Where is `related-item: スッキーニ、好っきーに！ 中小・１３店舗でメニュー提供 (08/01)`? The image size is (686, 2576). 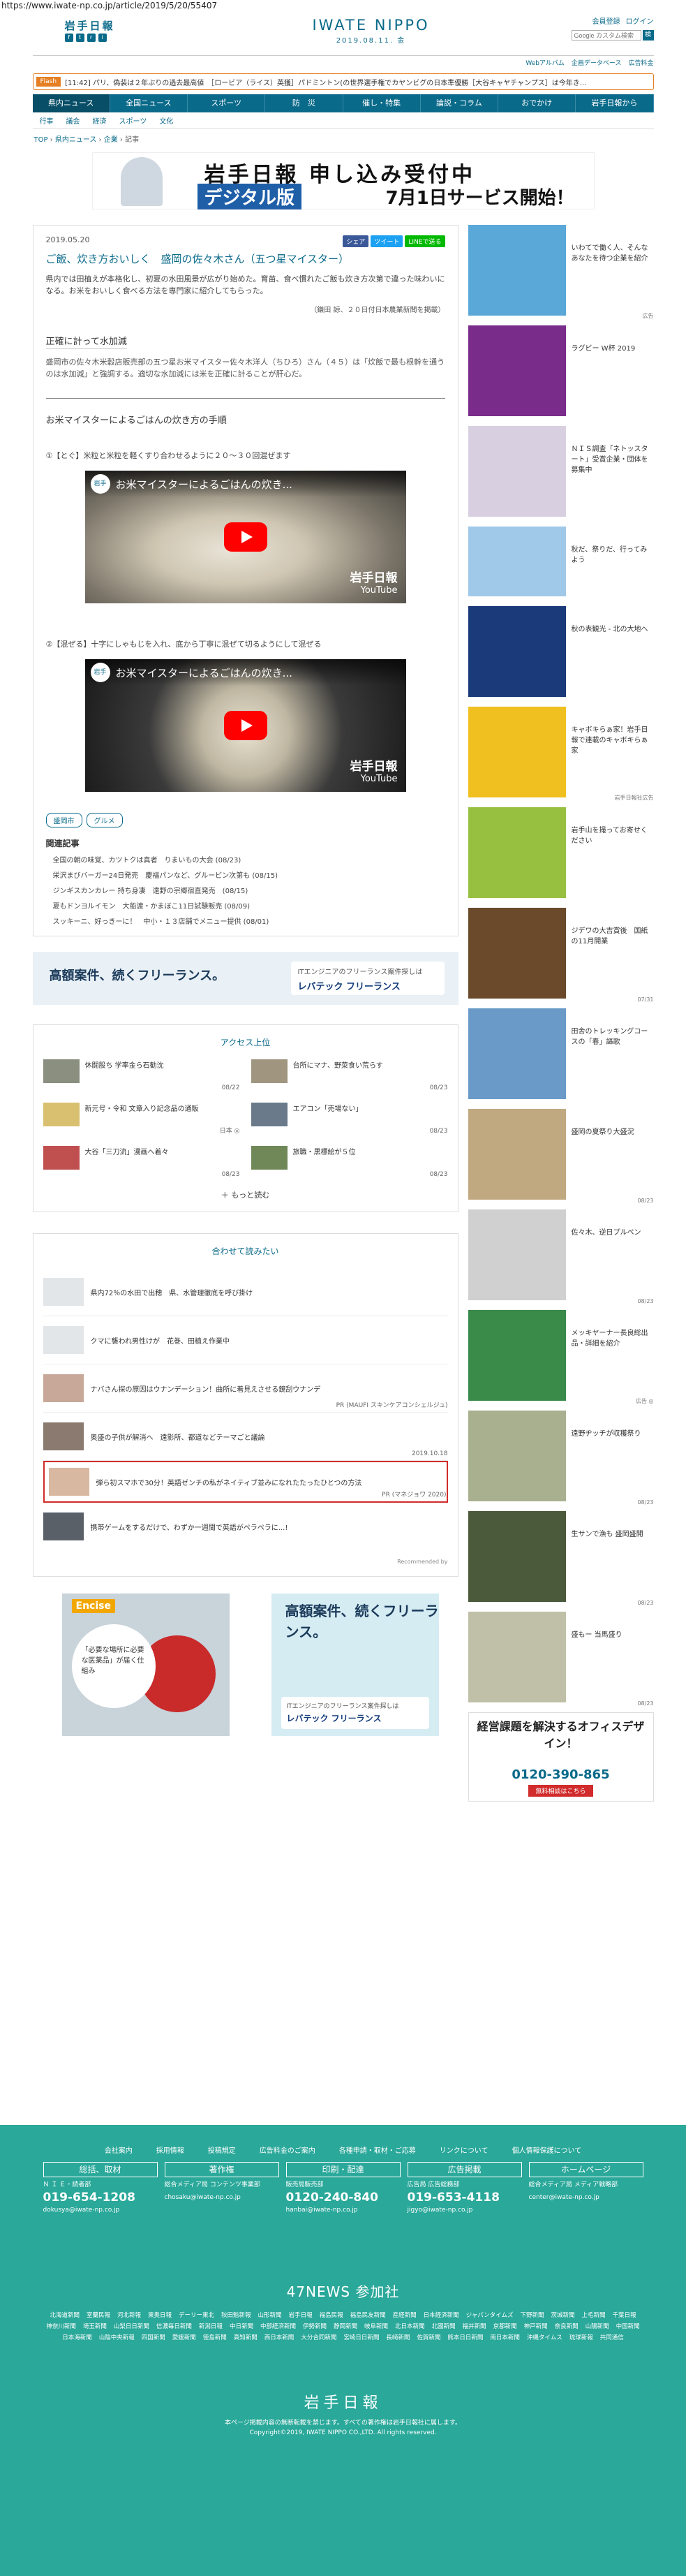 related-item: スッキーニ、好っきーに！ 中小・１３店舗でメニュー提供 (08/01) is located at coordinates (249, 920).